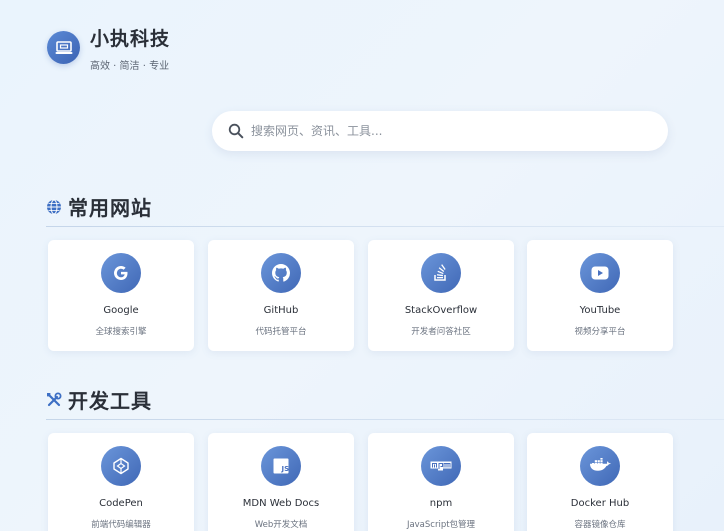 The height and width of the screenshot is (531, 724). Describe the element at coordinates (600, 310) in the screenshot. I see `site-name: YouTube` at that location.